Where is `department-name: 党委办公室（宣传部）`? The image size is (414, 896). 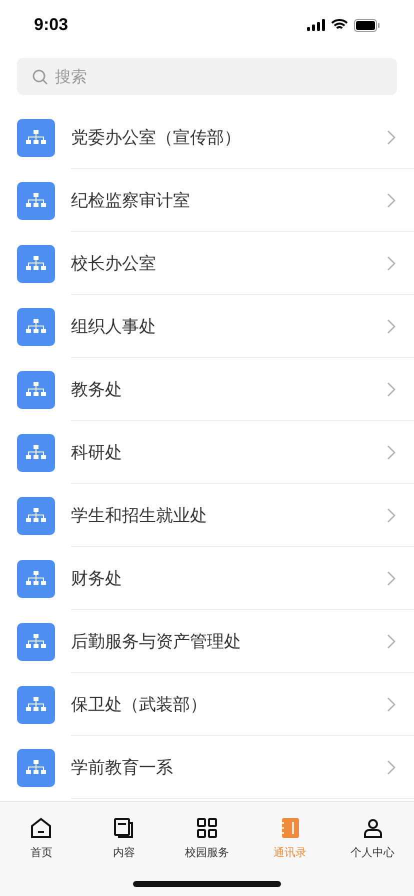
department-name: 党委办公室（宣传部） is located at coordinates (156, 137).